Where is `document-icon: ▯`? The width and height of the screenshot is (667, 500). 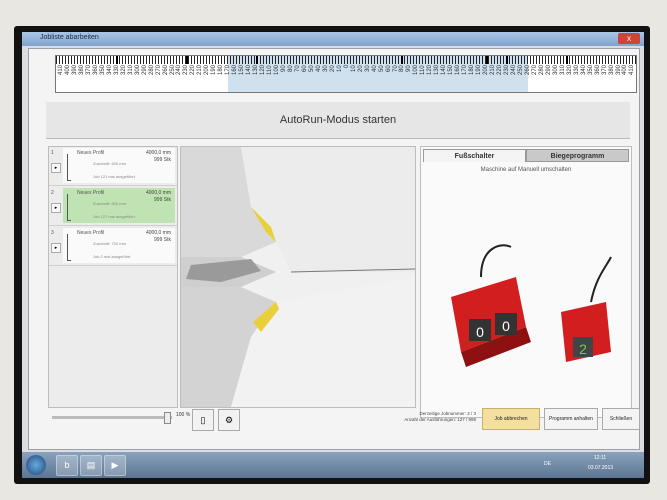 document-icon: ▯ is located at coordinates (203, 420).